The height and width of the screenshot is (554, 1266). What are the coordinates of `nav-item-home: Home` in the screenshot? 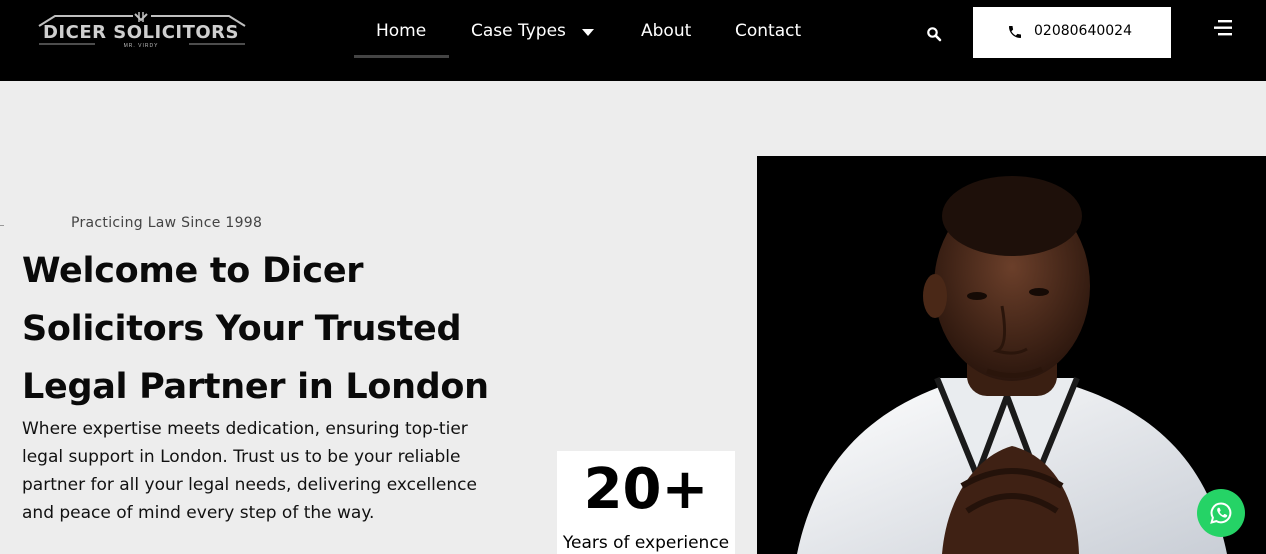 It's located at (401, 33).